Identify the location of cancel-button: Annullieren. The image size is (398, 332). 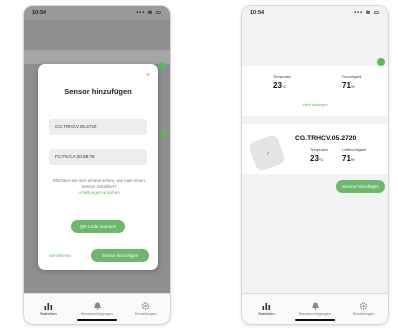
(60, 256).